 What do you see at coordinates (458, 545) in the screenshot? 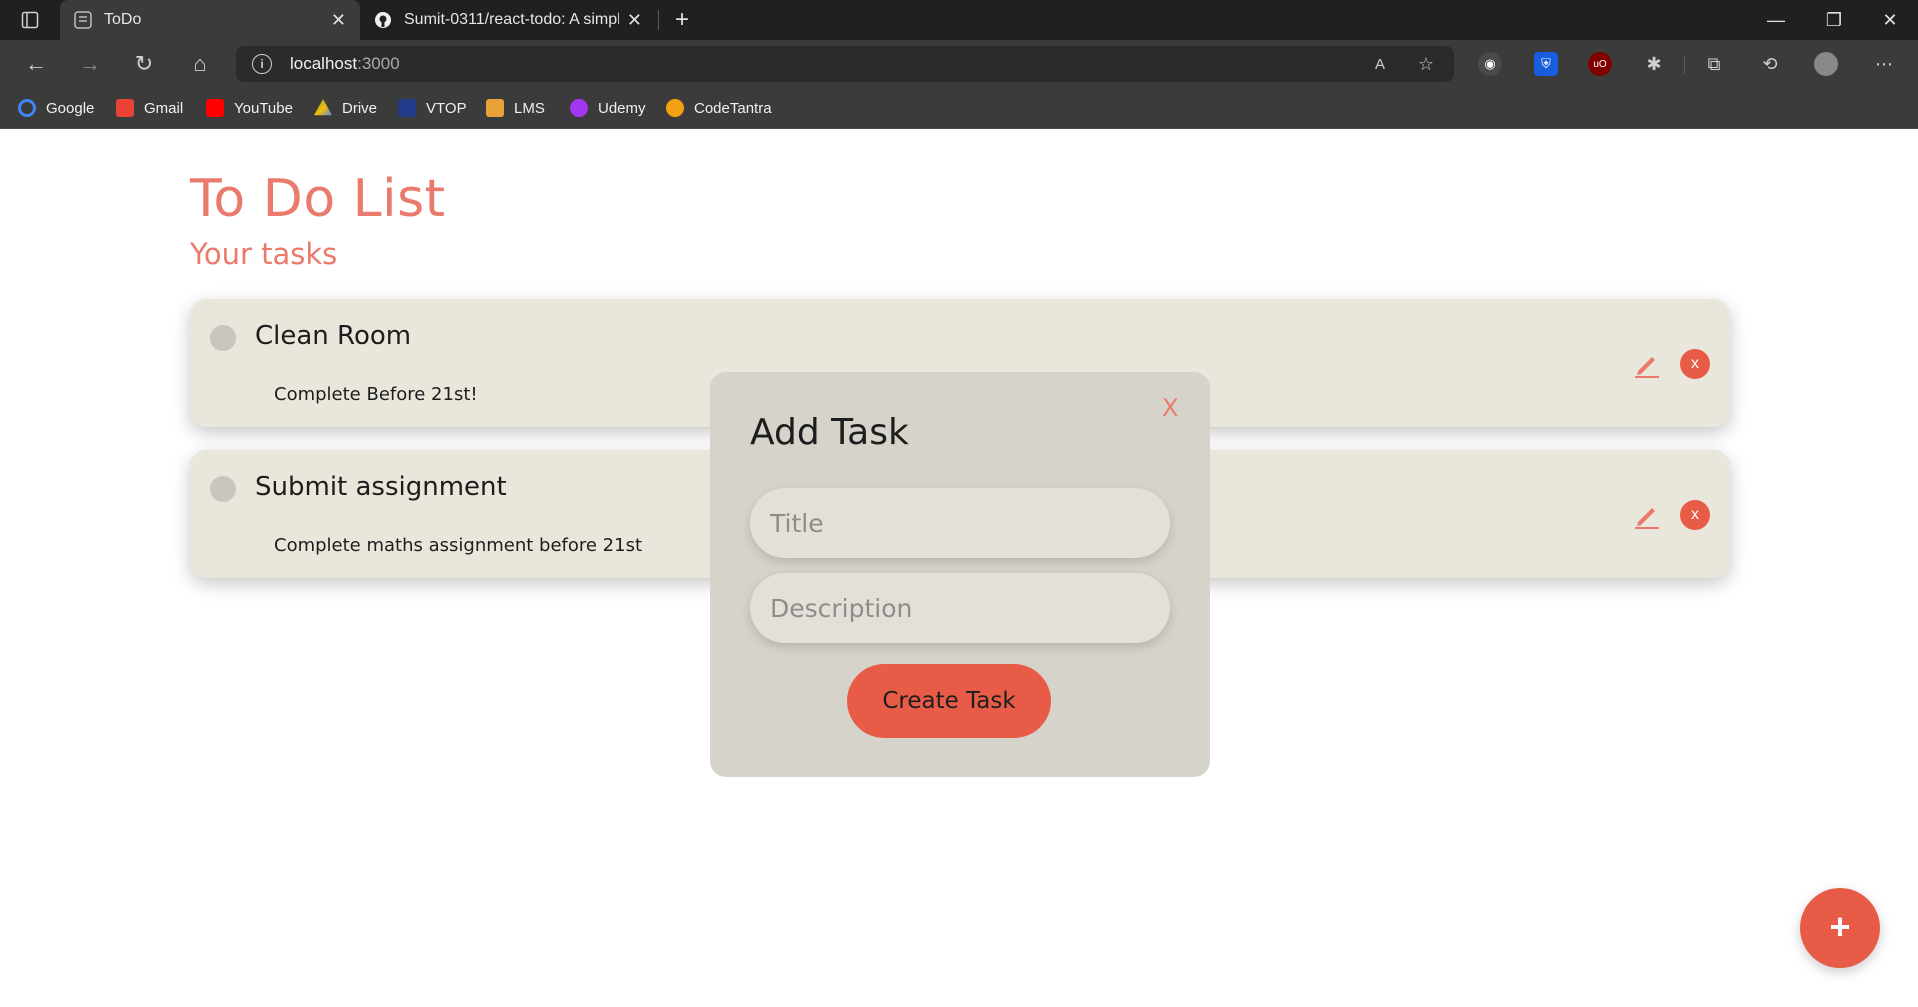
I see `task-description: Complete maths assignment before 21st` at bounding box center [458, 545].